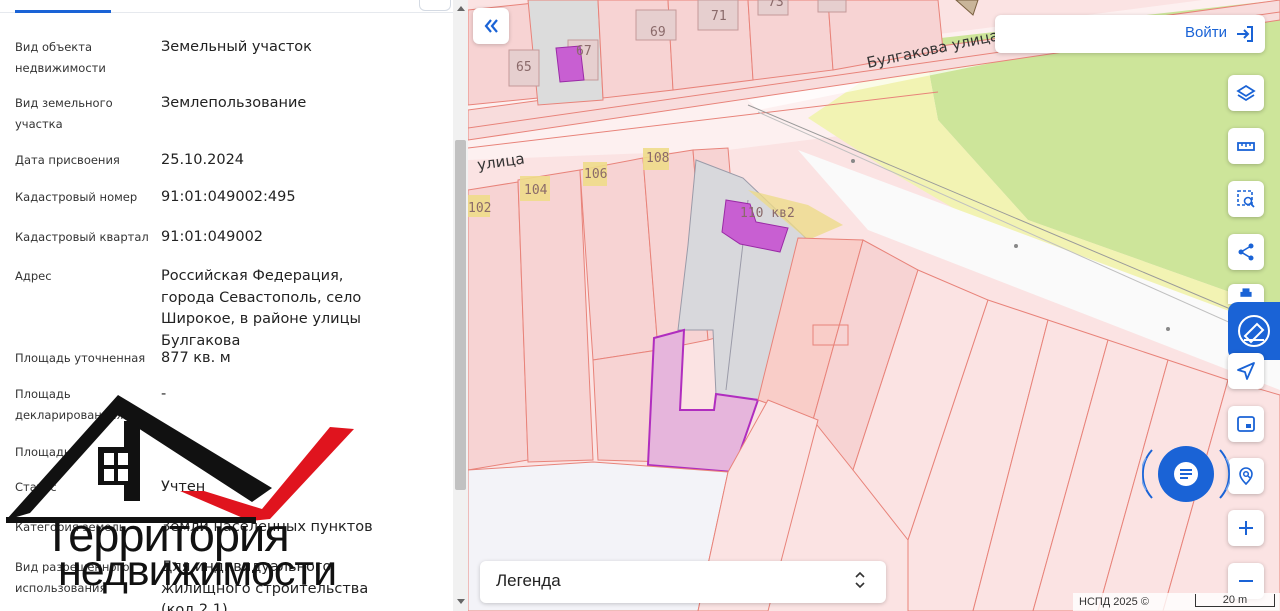 Image resolution: width=1280 pixels, height=611 pixels. Describe the element at coordinates (528, 580) in the screenshot. I see `legend-label: Легенда` at that location.